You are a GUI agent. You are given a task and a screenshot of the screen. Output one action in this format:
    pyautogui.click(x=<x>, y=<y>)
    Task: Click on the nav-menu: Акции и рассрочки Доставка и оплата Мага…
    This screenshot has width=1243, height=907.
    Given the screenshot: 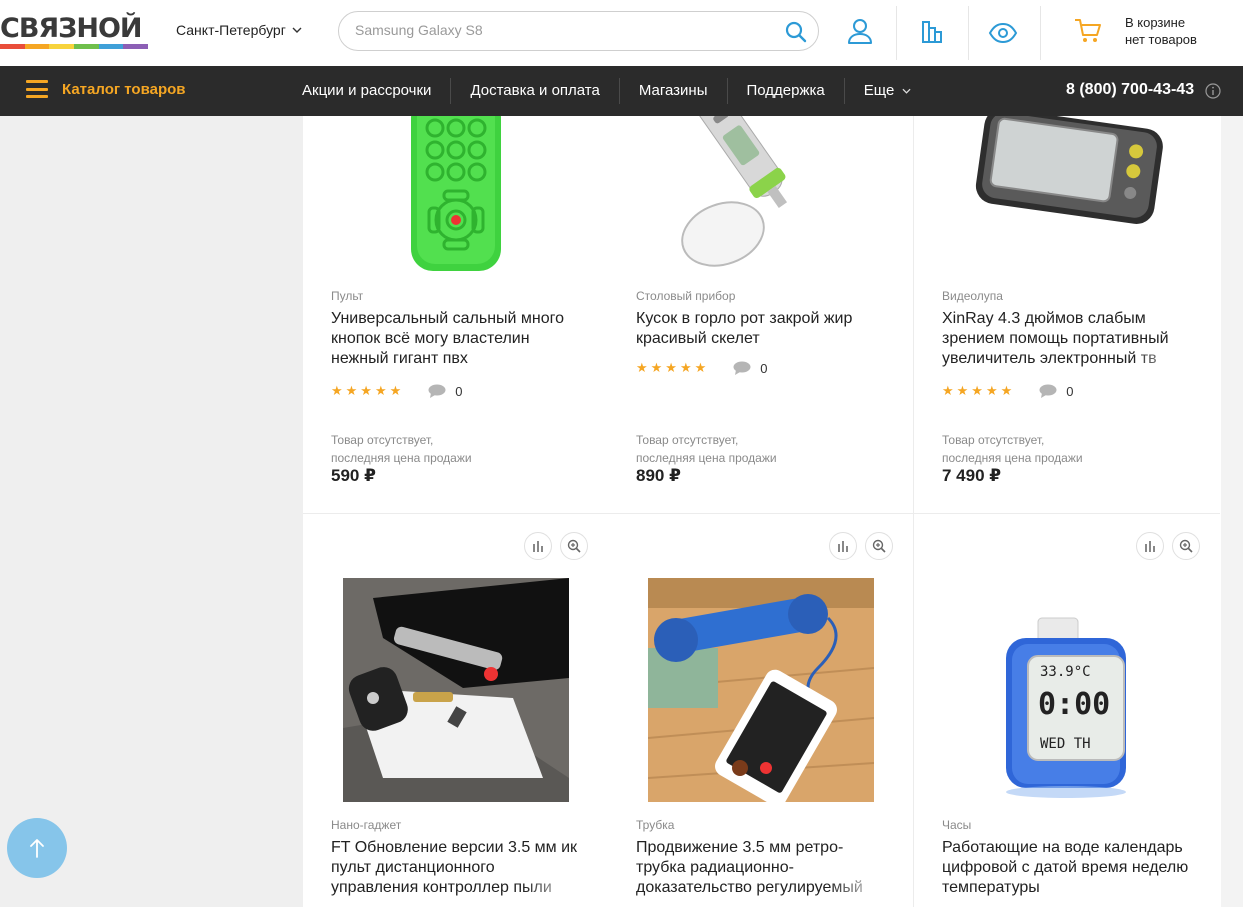 What is the action you would take?
    pyautogui.click(x=606, y=91)
    